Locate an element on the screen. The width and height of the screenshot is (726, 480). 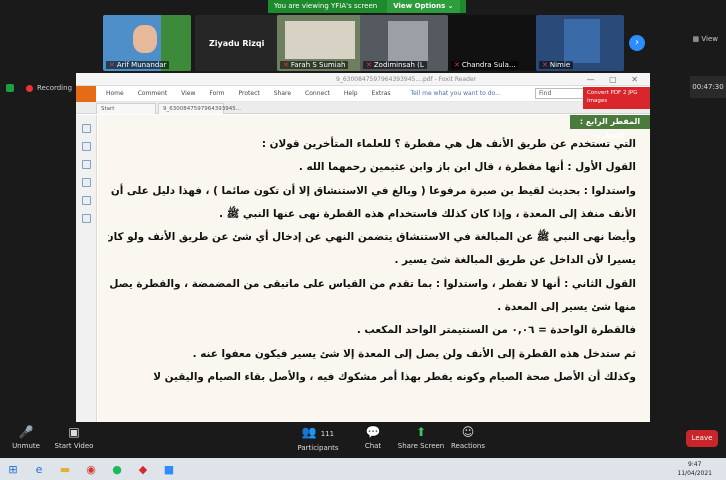
convert-ad-banner: Convert PDF 2 JPG Images is located at coordinates (616, 98).